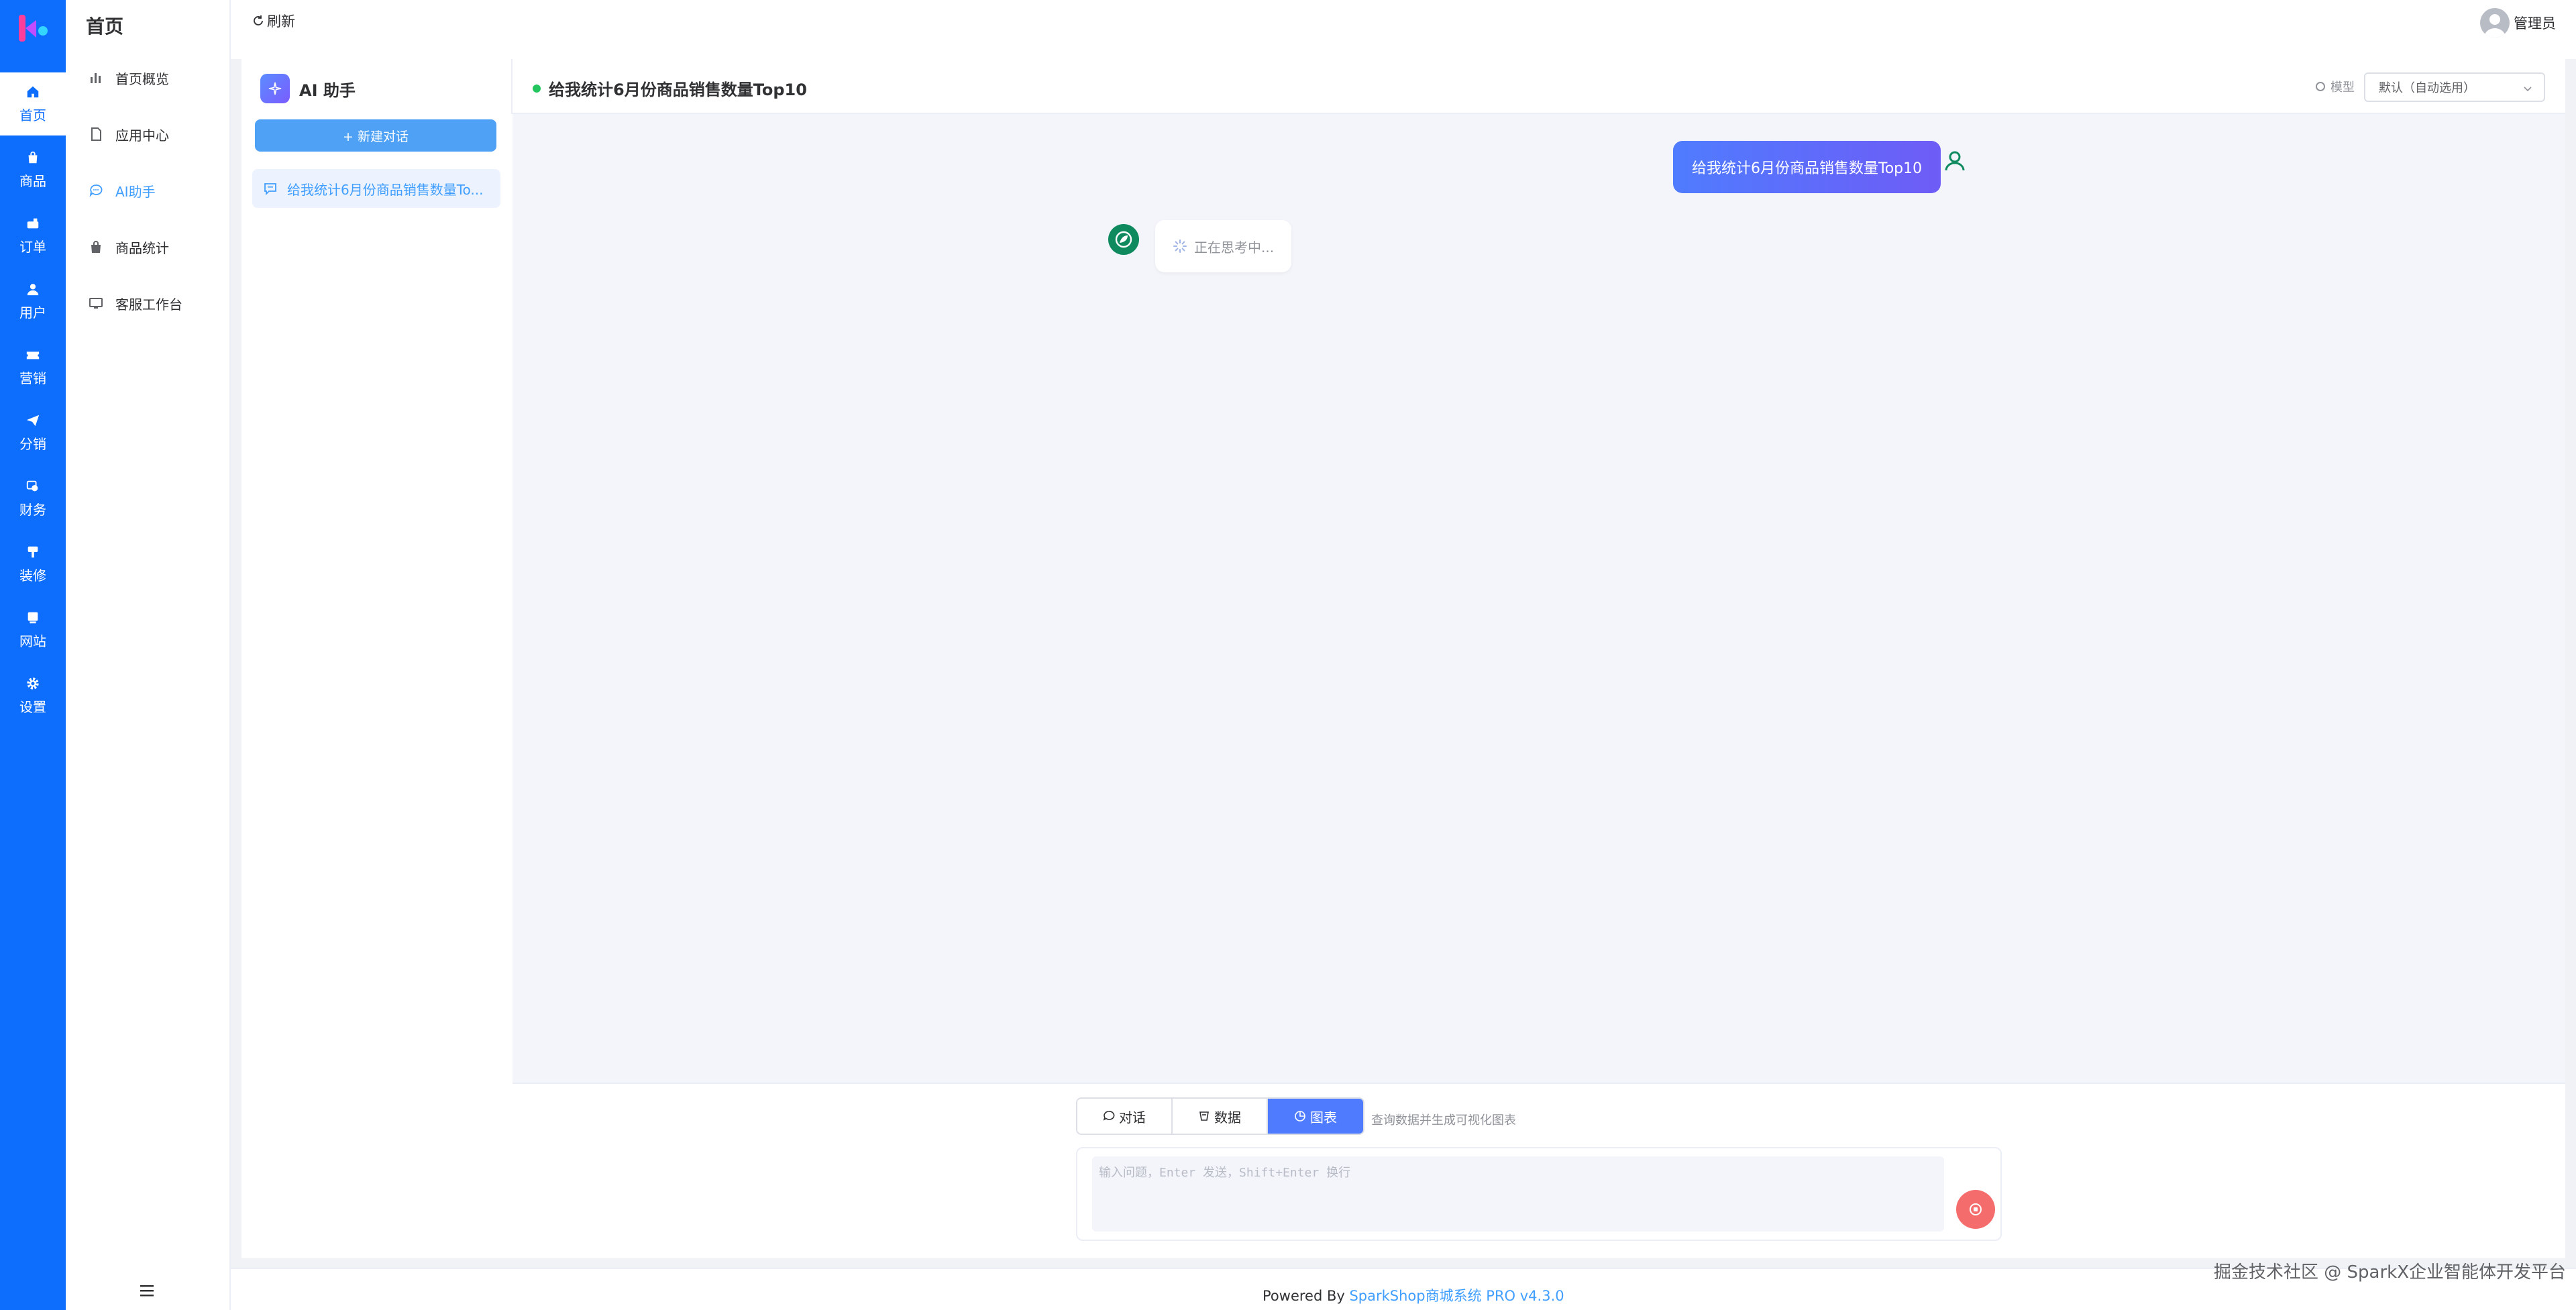 The image size is (2576, 1310). What do you see at coordinates (1538, 86) in the screenshot?
I see `chat-header: 给我统计6月份商品销售数量Top10 模型 默认（自动选用）` at bounding box center [1538, 86].